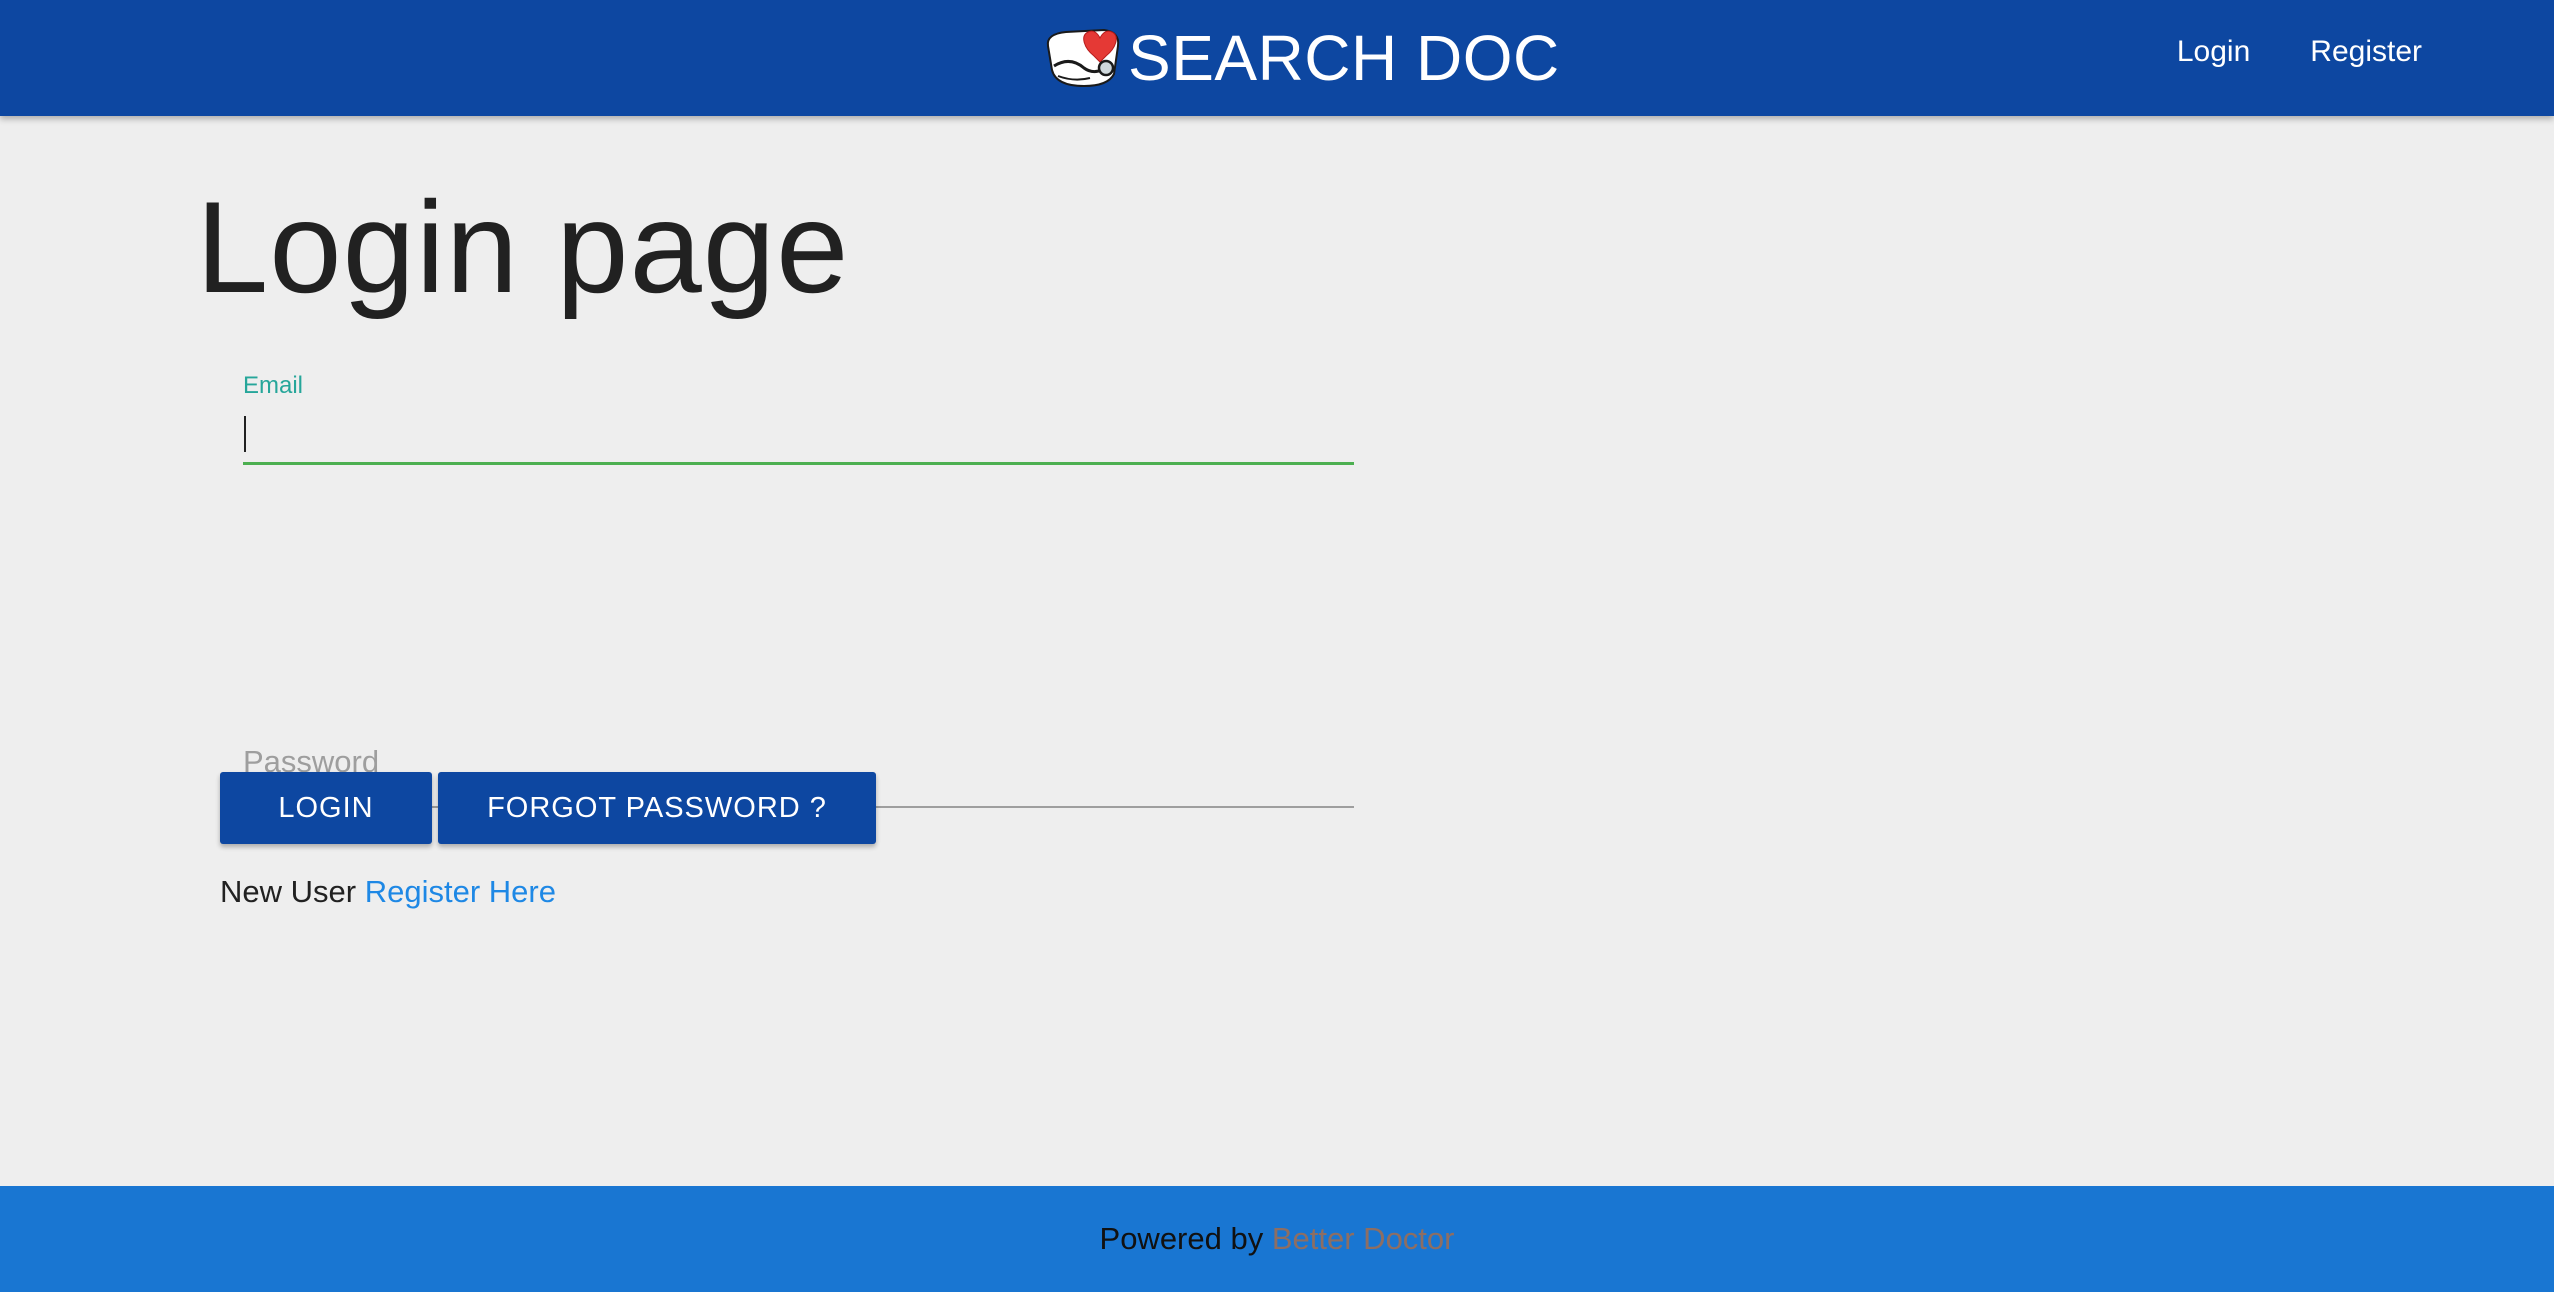 This screenshot has width=2554, height=1292. I want to click on page-footer: Powered by Better Doctor, so click(1277, 1239).